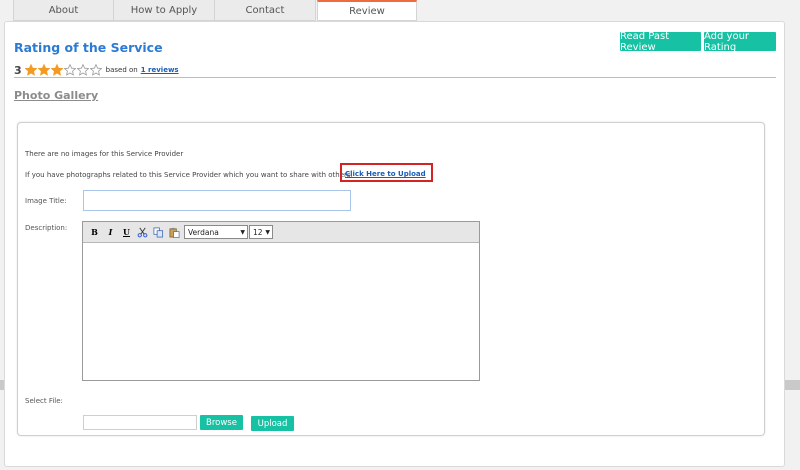  What do you see at coordinates (121, 70) in the screenshot?
I see `based-on-text: based on` at bounding box center [121, 70].